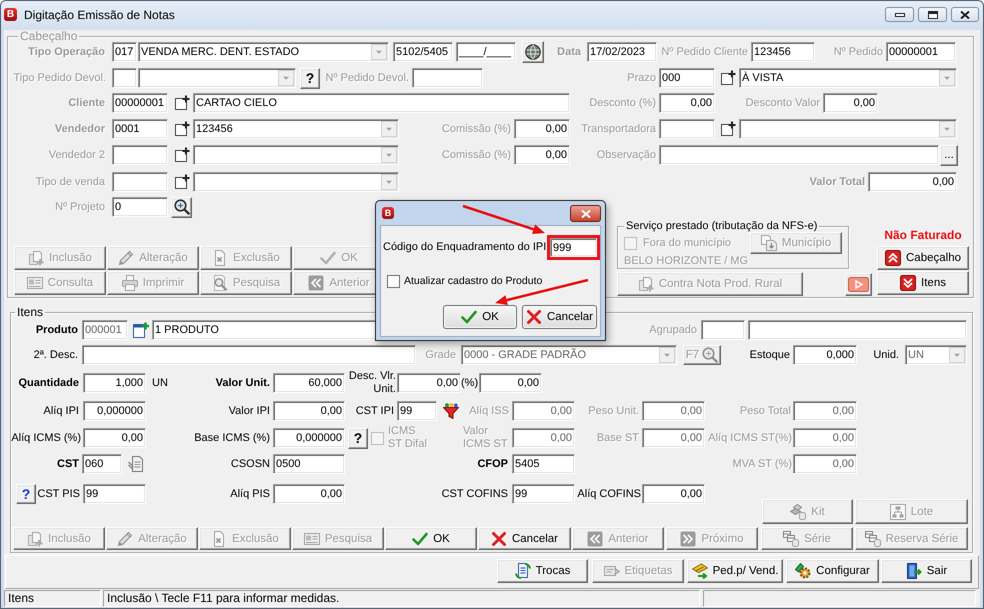  What do you see at coordinates (372, 383) in the screenshot?
I see `field-label: Desc. Vlr. Unit.` at bounding box center [372, 383].